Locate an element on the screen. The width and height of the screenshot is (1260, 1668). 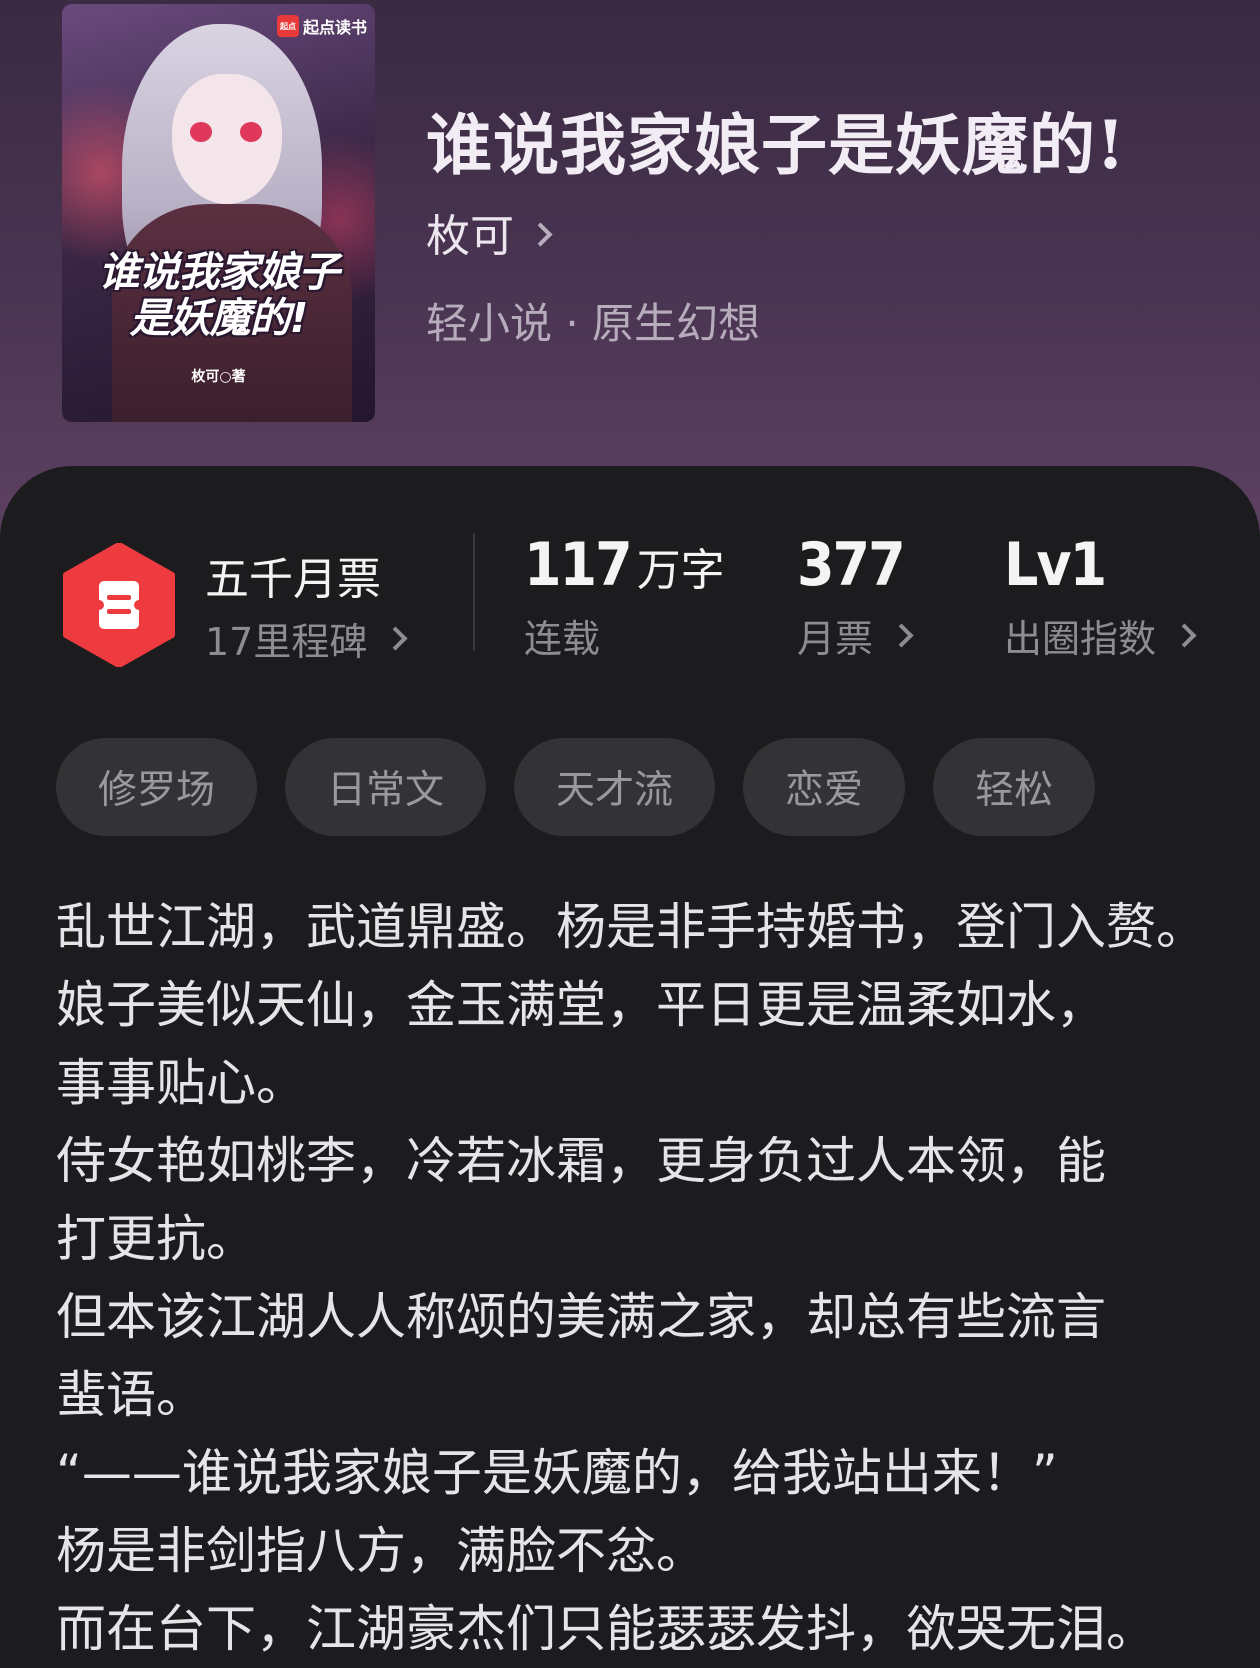
word-count-value: 117 is located at coordinates (578, 565).